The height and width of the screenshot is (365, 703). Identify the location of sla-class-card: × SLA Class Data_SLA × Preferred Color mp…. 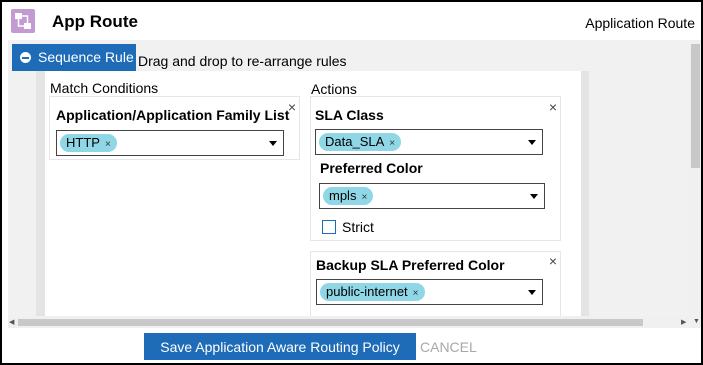
(435, 168).